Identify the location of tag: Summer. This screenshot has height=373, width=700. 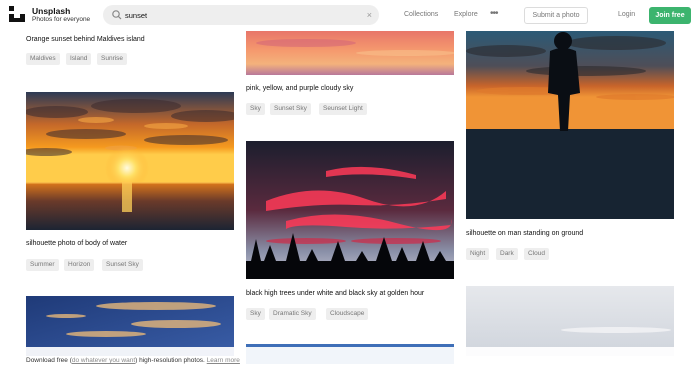
(42, 265).